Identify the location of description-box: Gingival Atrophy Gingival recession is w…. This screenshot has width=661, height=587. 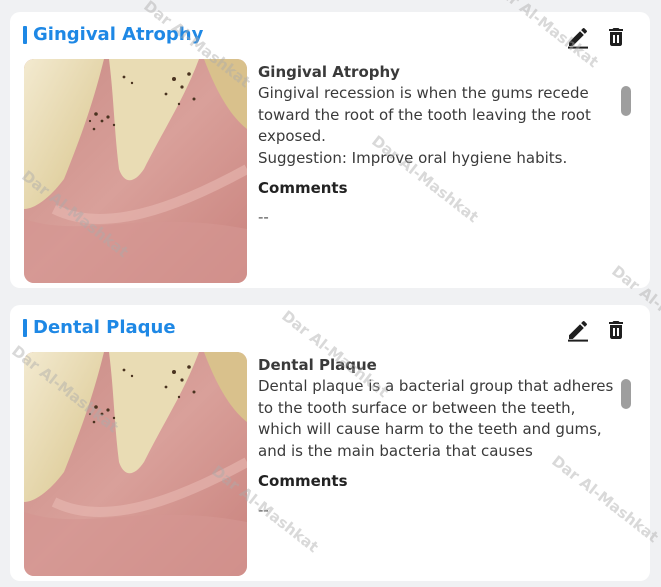
(438, 116).